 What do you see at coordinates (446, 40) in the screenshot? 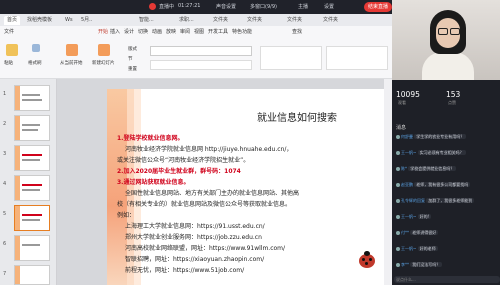
I see `webcam-feed` at bounding box center [446, 40].